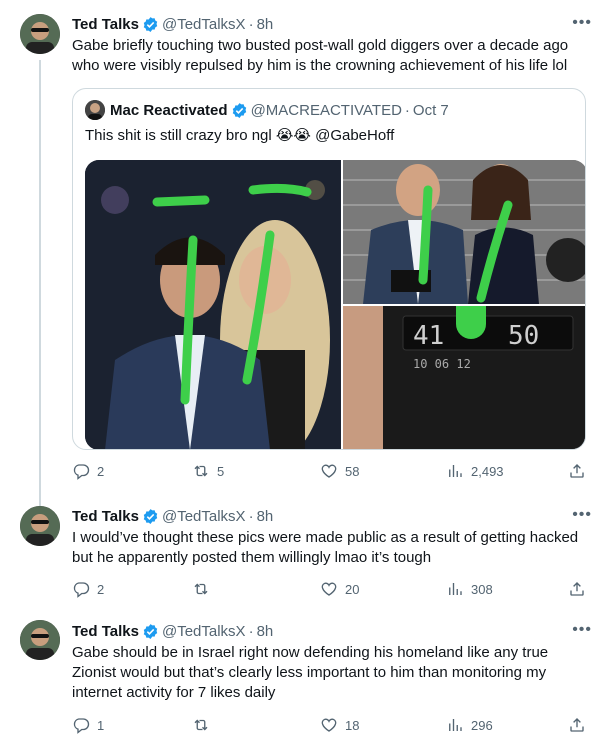 The height and width of the screenshot is (741, 612). I want to click on quote-header: Mac Reactivated @MACREACTIVATED · Oct 7, so click(267, 110).